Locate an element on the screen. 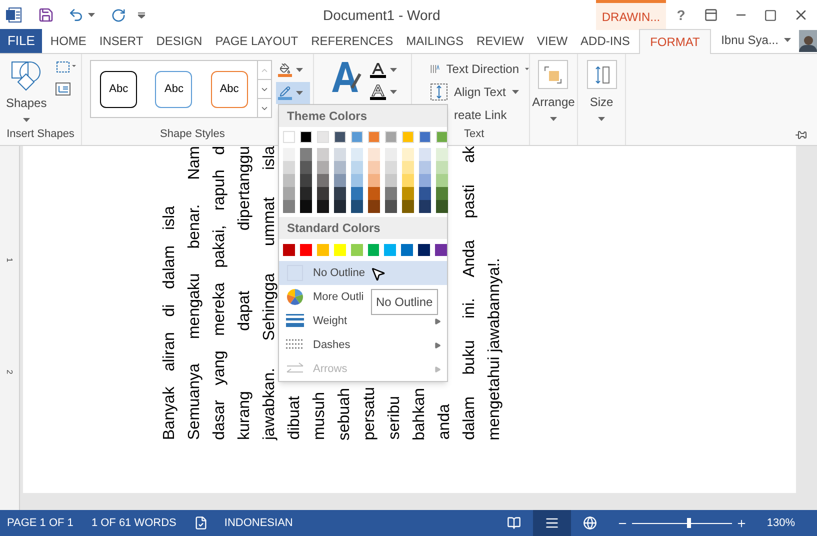 The height and width of the screenshot is (536, 817). zoom-level: 130% is located at coordinates (780, 523).